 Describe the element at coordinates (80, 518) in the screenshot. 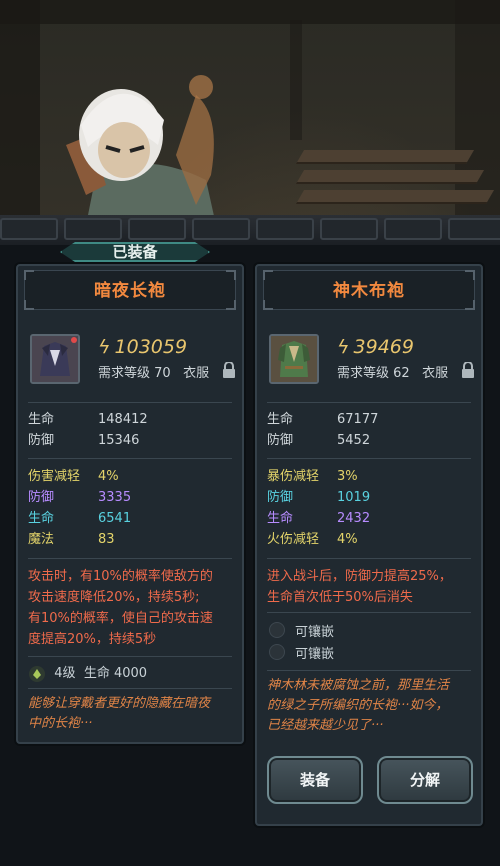

I see `extra-stat: 生命 6541` at that location.